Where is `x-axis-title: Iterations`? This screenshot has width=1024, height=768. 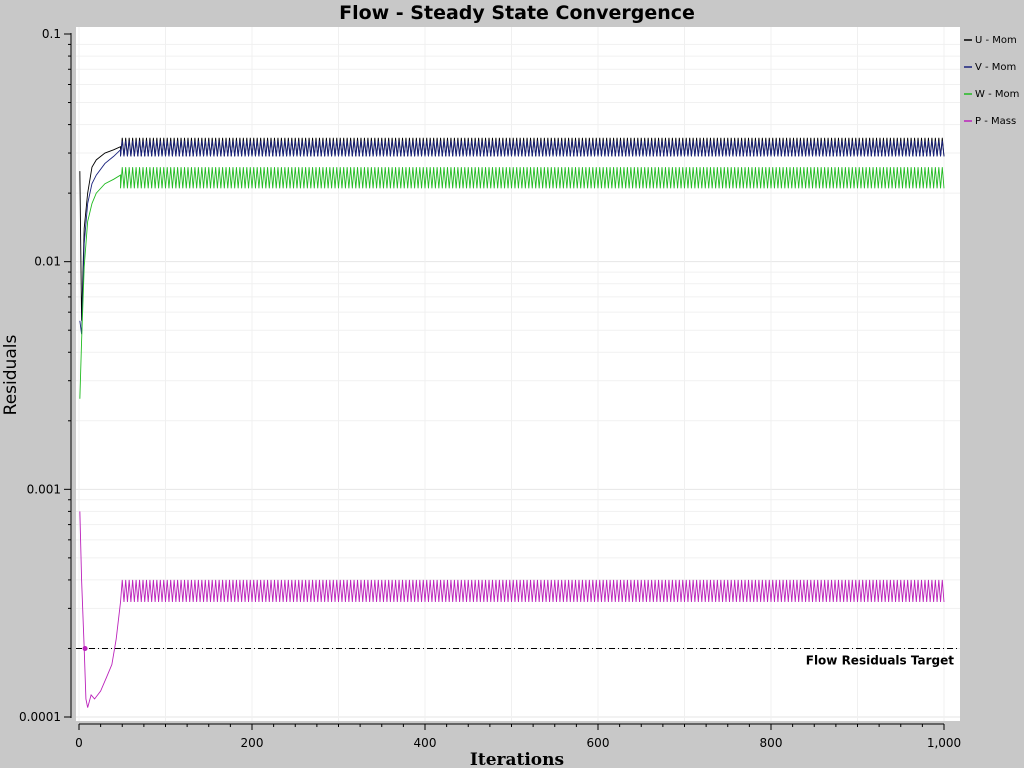
x-axis-title: Iterations is located at coordinates (517, 759).